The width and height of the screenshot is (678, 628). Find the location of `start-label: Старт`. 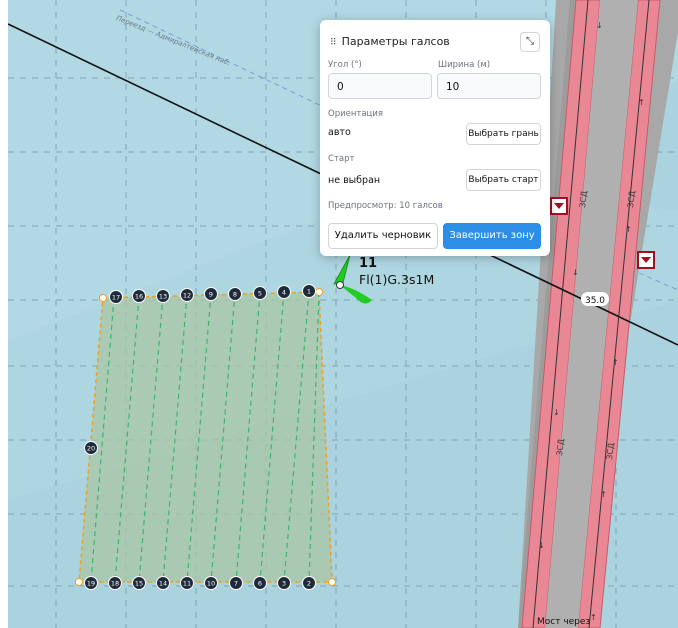

start-label: Старт is located at coordinates (341, 159).